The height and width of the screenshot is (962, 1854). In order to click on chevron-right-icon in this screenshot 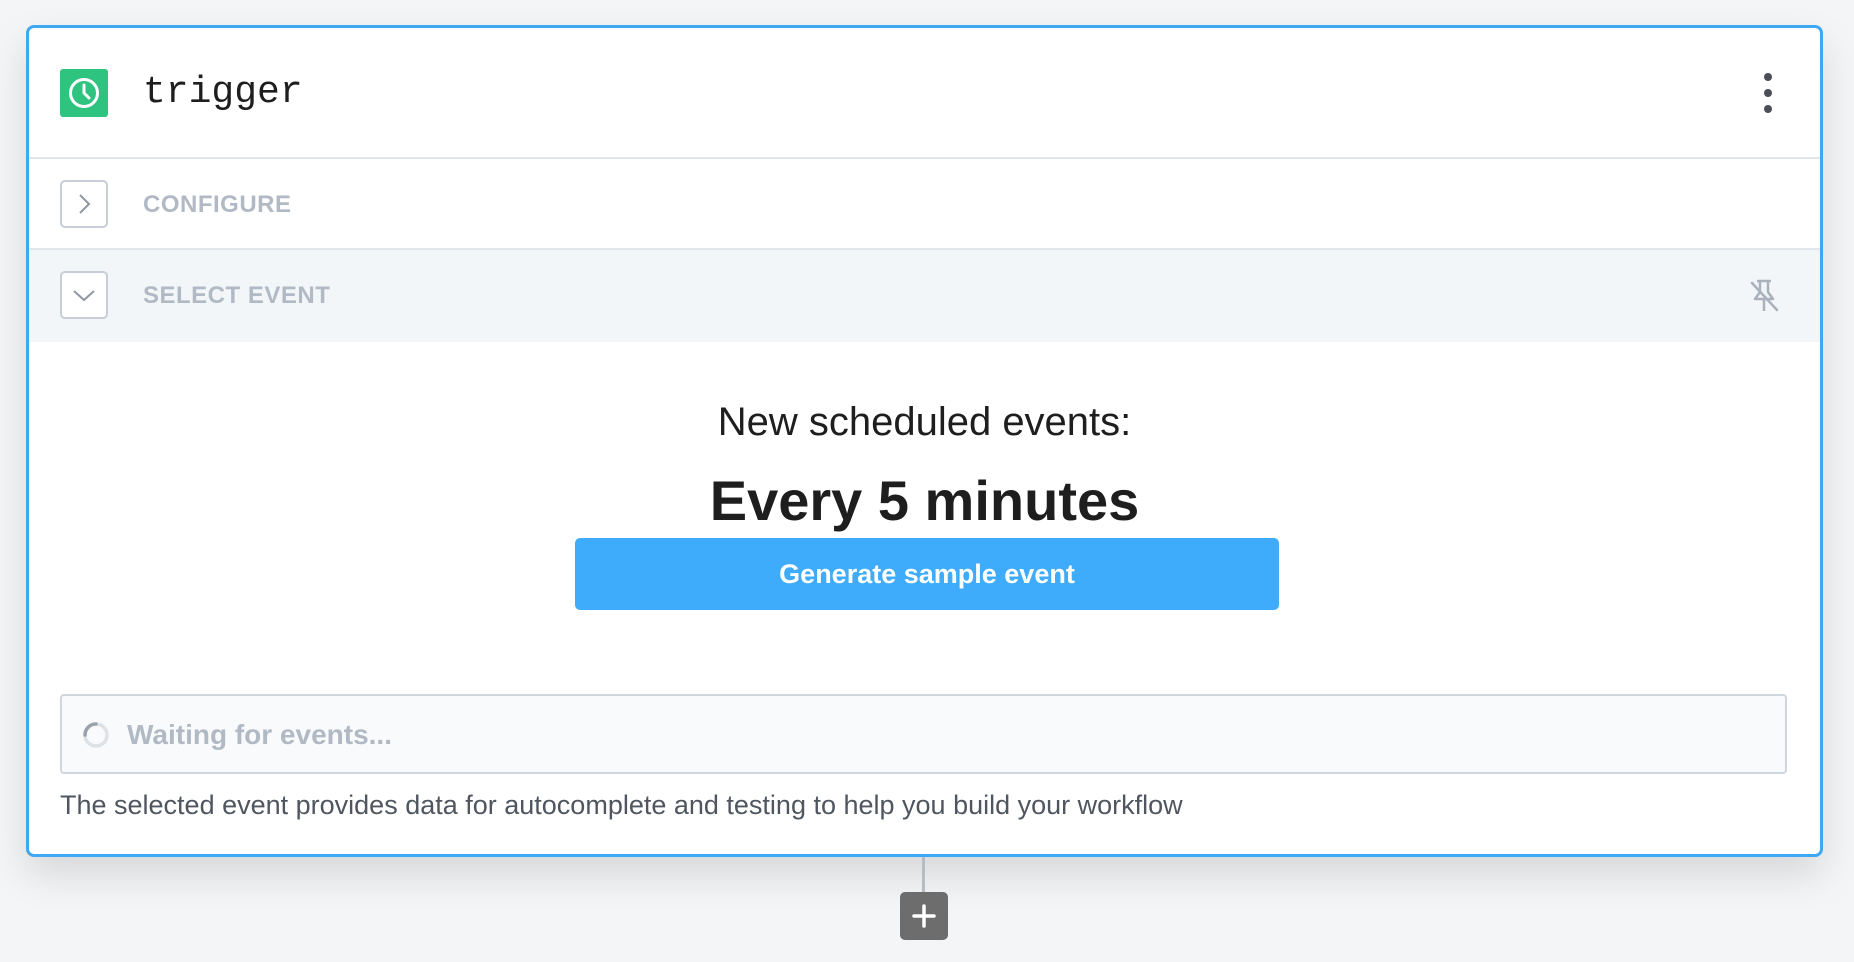, I will do `click(84, 204)`.